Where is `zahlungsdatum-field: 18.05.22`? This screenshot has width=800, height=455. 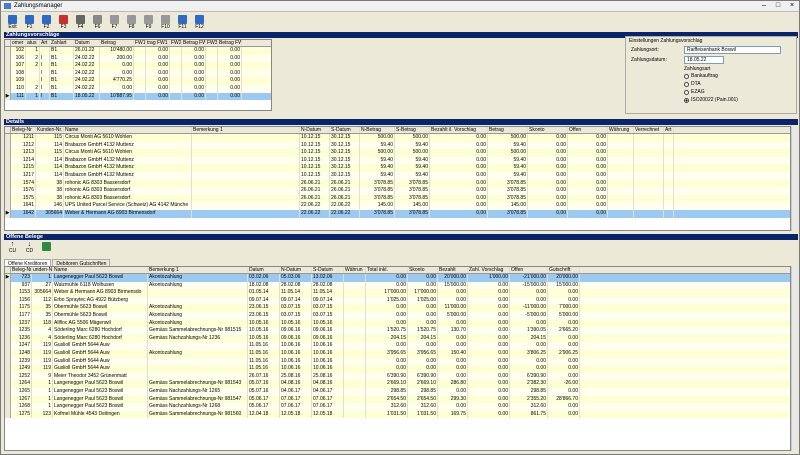 zahlungsdatum-field: 18.05.22 is located at coordinates (704, 60).